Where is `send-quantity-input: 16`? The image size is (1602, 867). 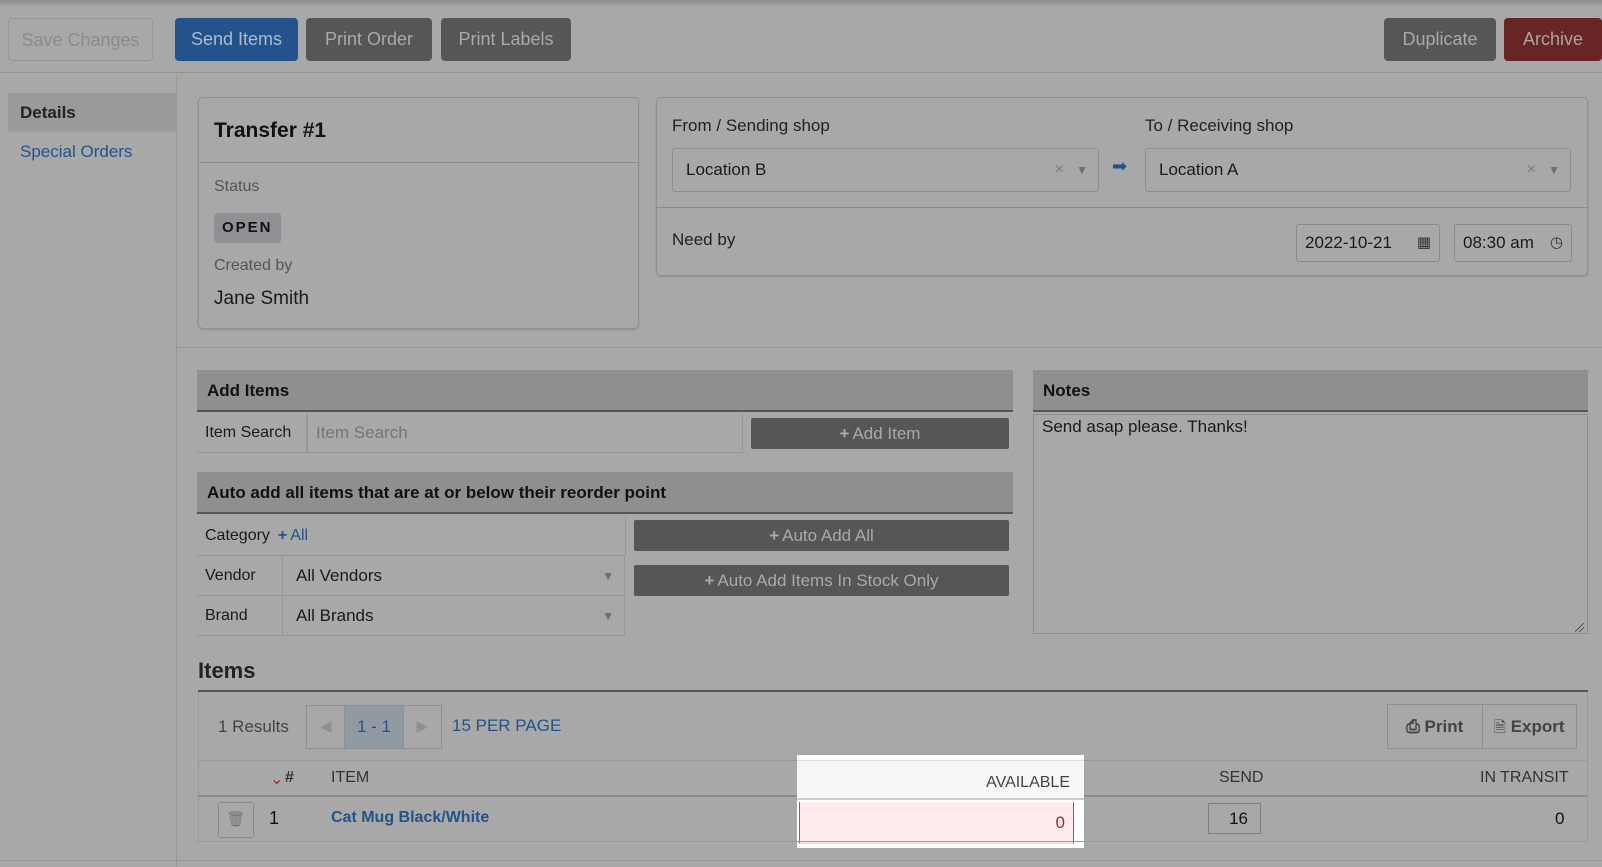
send-quantity-input: 16 is located at coordinates (1234, 818).